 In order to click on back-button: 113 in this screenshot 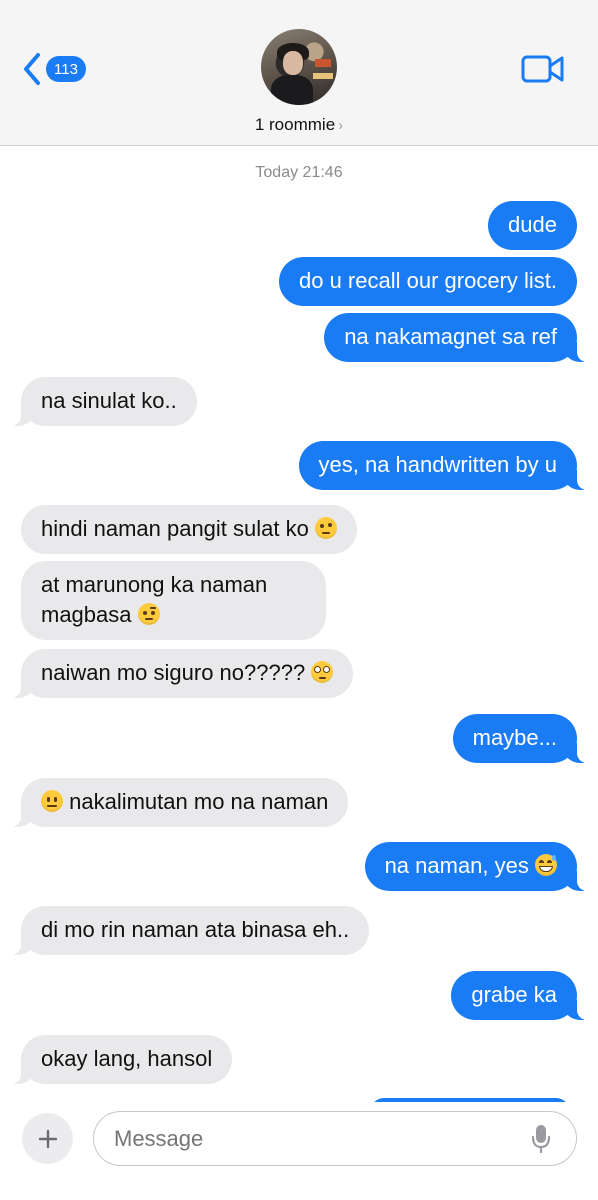, I will do `click(54, 69)`.